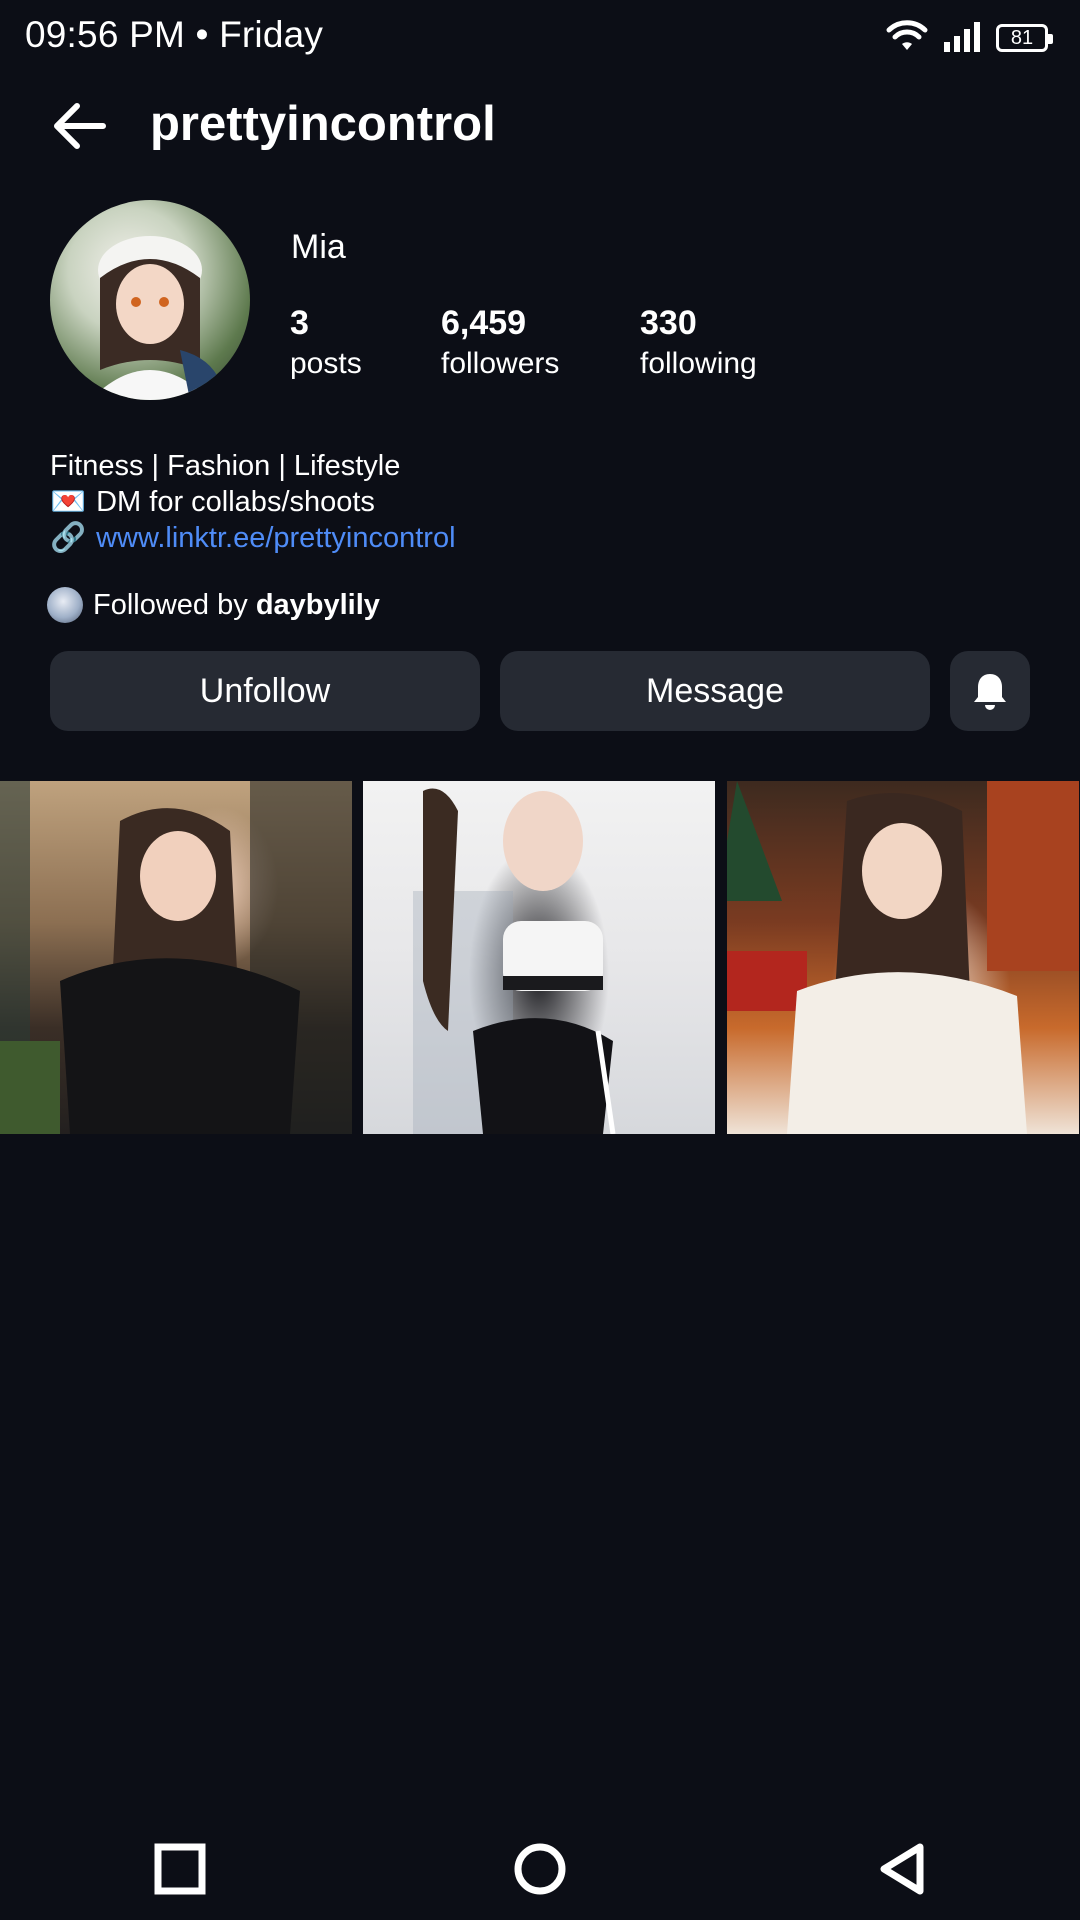  I want to click on profile-avatar, so click(150, 300).